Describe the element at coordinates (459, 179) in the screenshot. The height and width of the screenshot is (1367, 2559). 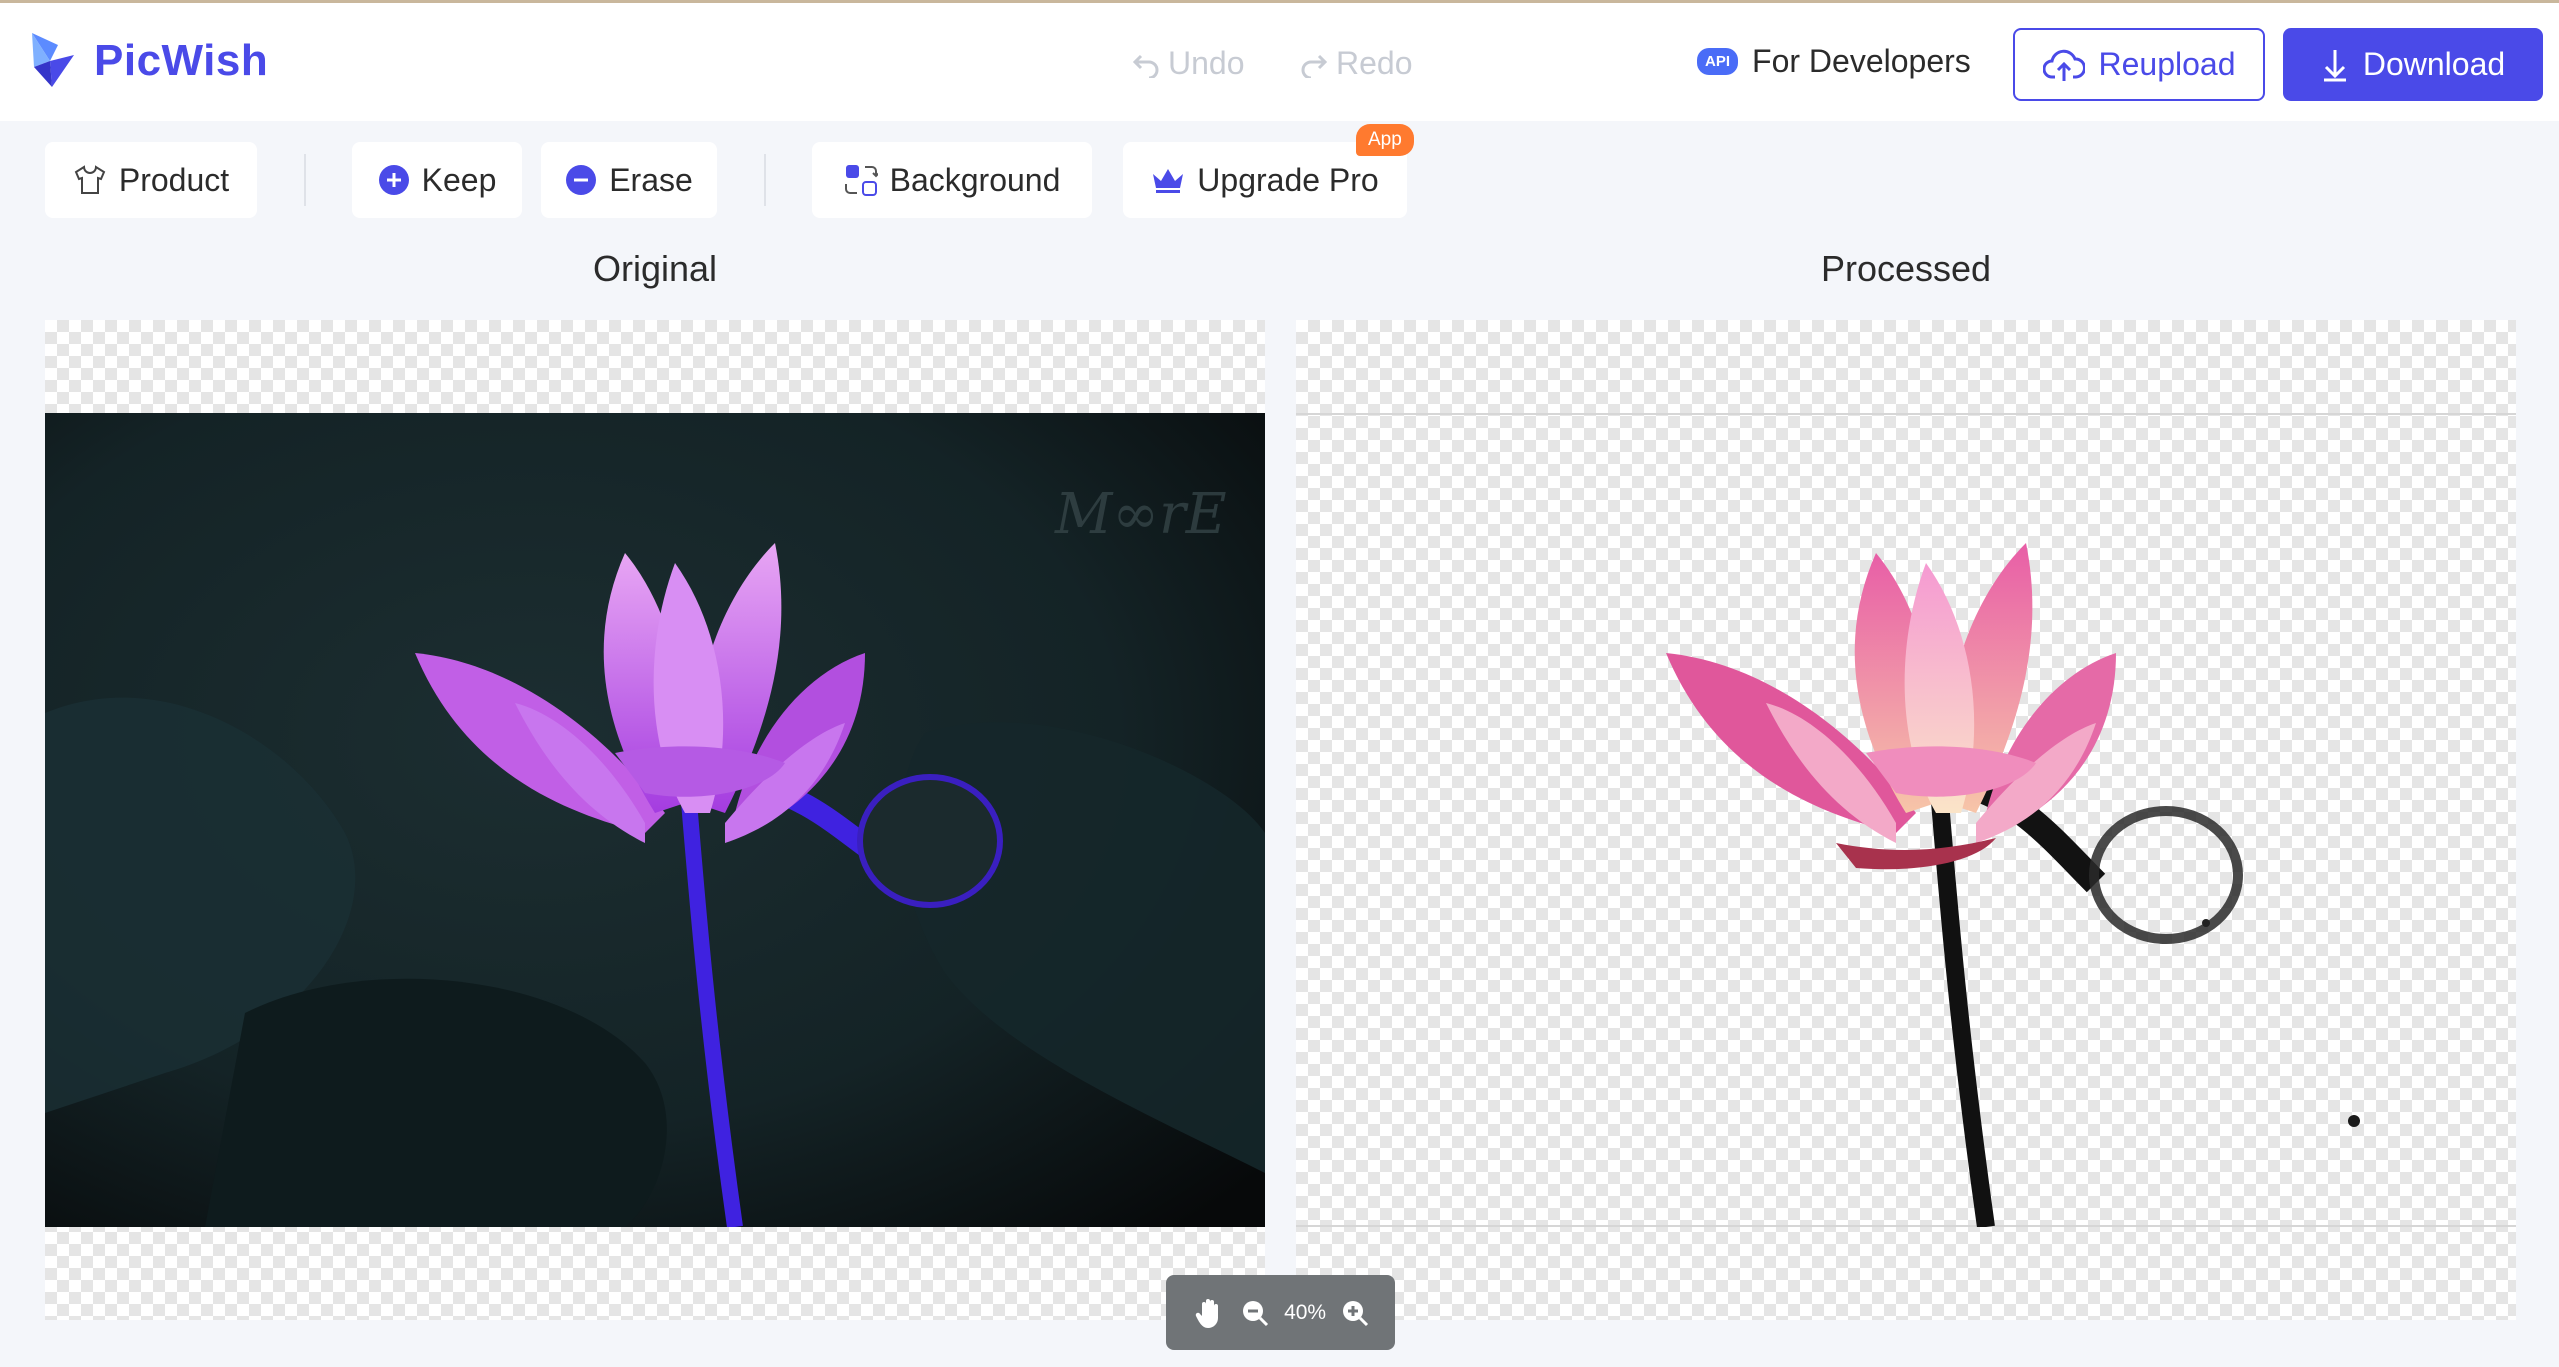
I see `keep-label: Keep` at that location.